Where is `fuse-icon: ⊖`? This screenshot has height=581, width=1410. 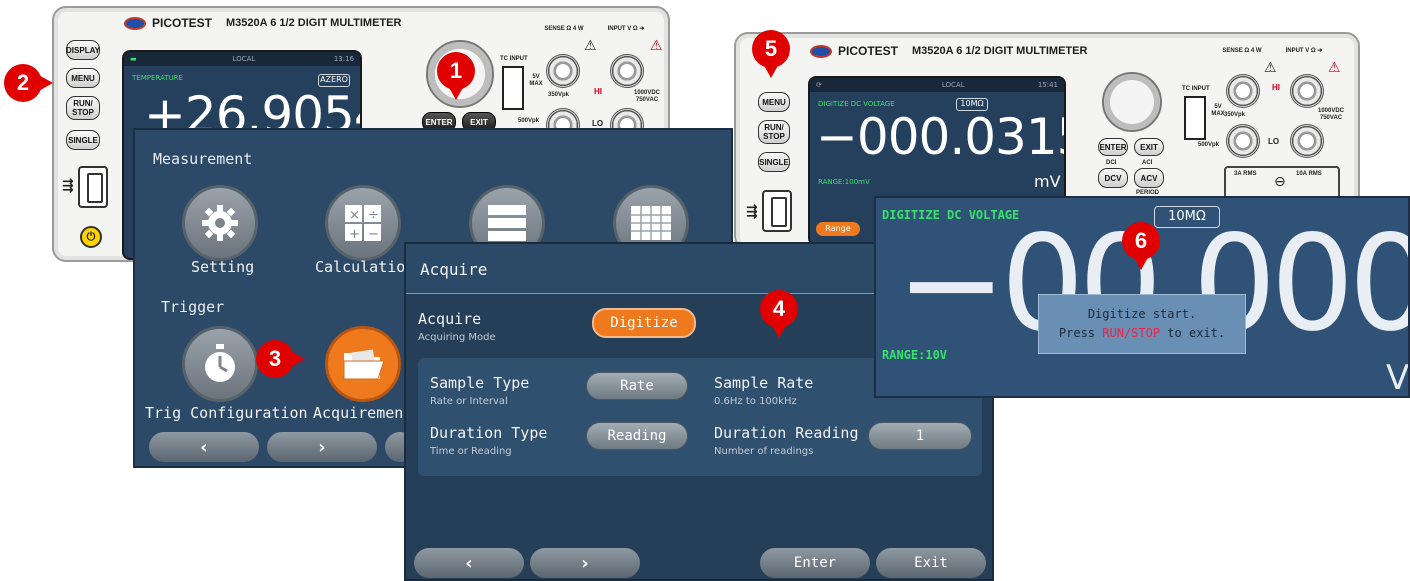
fuse-icon: ⊖ is located at coordinates (1280, 182).